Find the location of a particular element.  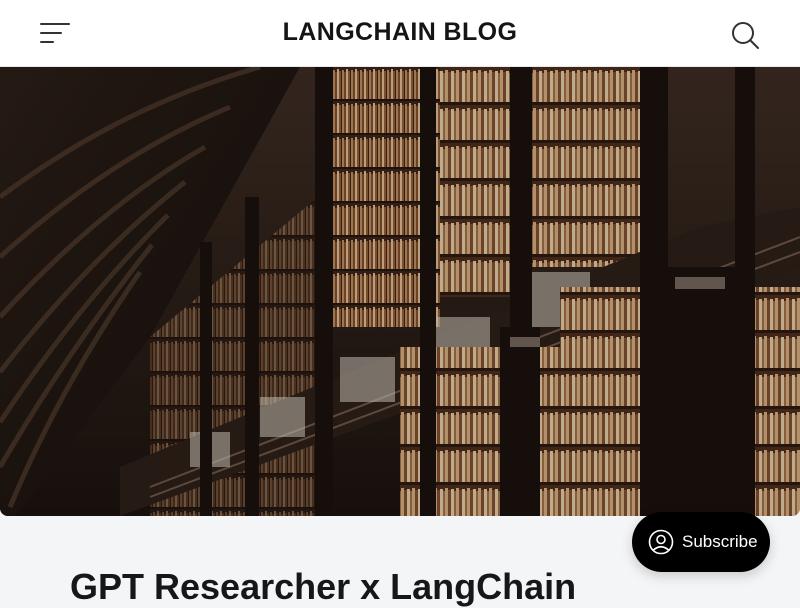

subscribe-label: Subscribe is located at coordinates (720, 541).